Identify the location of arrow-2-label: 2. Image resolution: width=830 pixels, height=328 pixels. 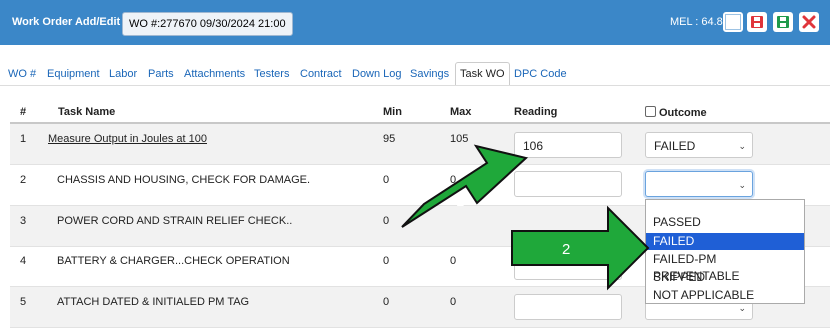
(566, 249).